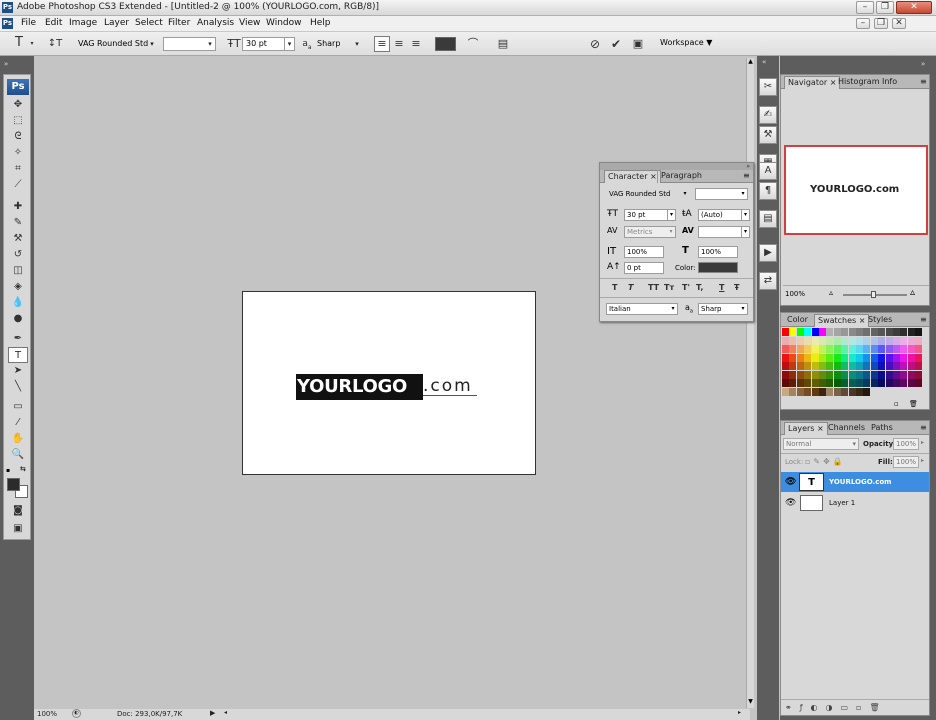 Image resolution: width=936 pixels, height=720 pixels. What do you see at coordinates (865, 7) in the screenshot?
I see `minimize-button: –` at bounding box center [865, 7].